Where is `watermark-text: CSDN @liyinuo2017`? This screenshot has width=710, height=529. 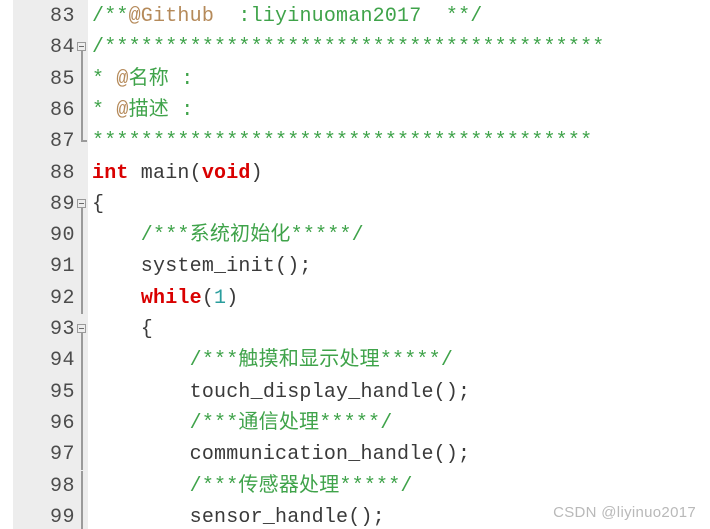
watermark-text: CSDN @liyinuo2017 is located at coordinates (624, 512).